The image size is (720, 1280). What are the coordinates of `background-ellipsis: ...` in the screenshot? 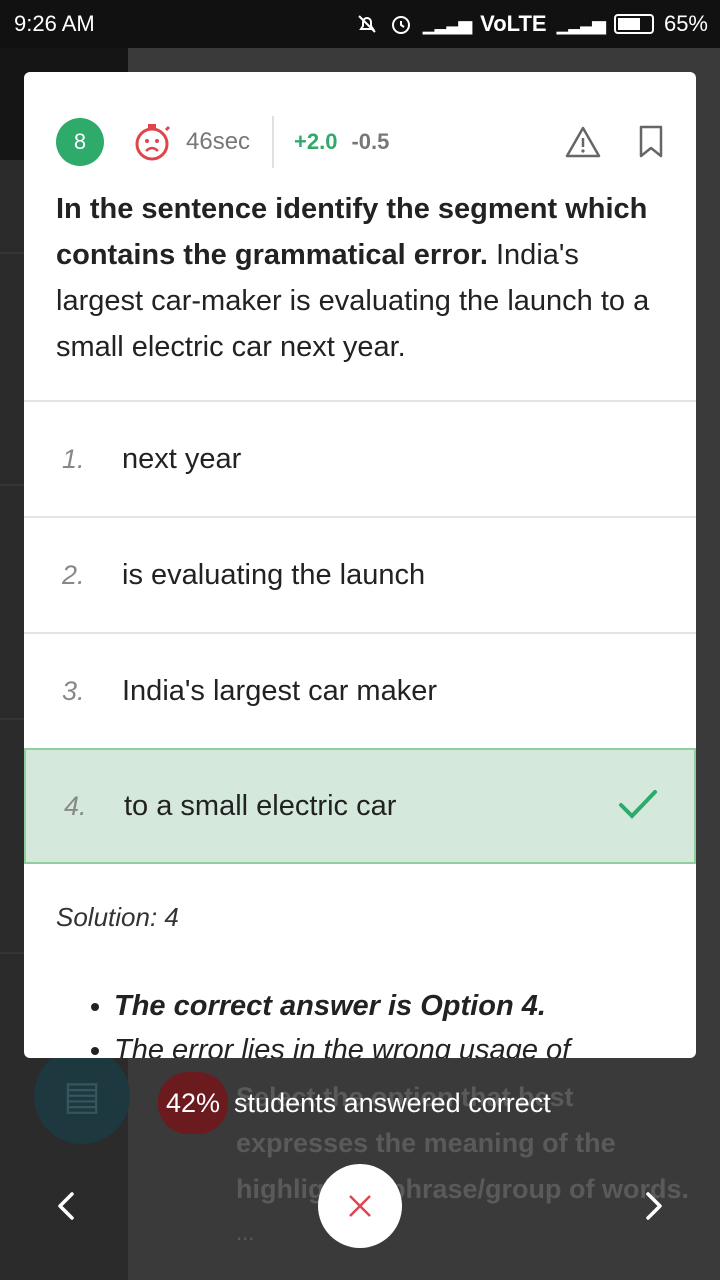 It's located at (245, 1232).